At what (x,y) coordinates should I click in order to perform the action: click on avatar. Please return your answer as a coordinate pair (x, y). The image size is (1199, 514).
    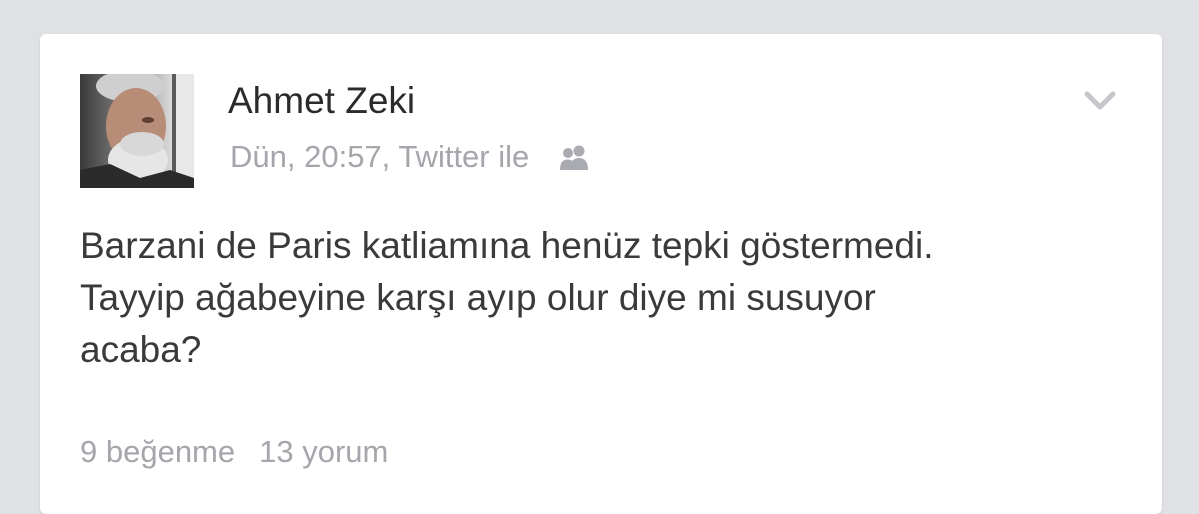
    Looking at the image, I should click on (137, 131).